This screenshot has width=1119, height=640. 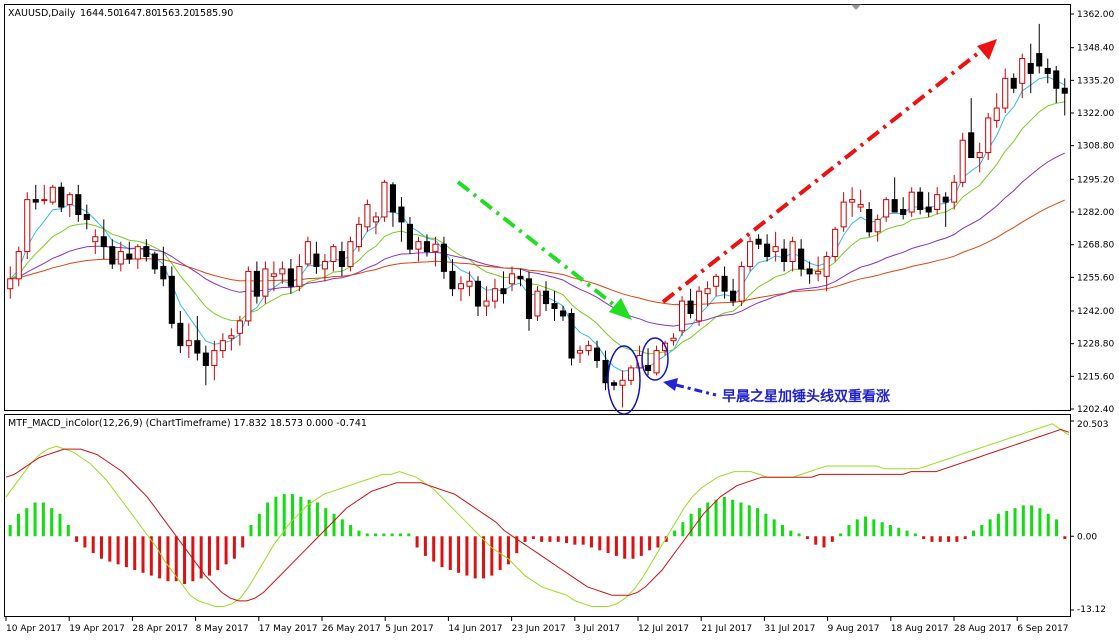 What do you see at coordinates (920, 629) in the screenshot?
I see `time-tick-label: 18 Aug 2017` at bounding box center [920, 629].